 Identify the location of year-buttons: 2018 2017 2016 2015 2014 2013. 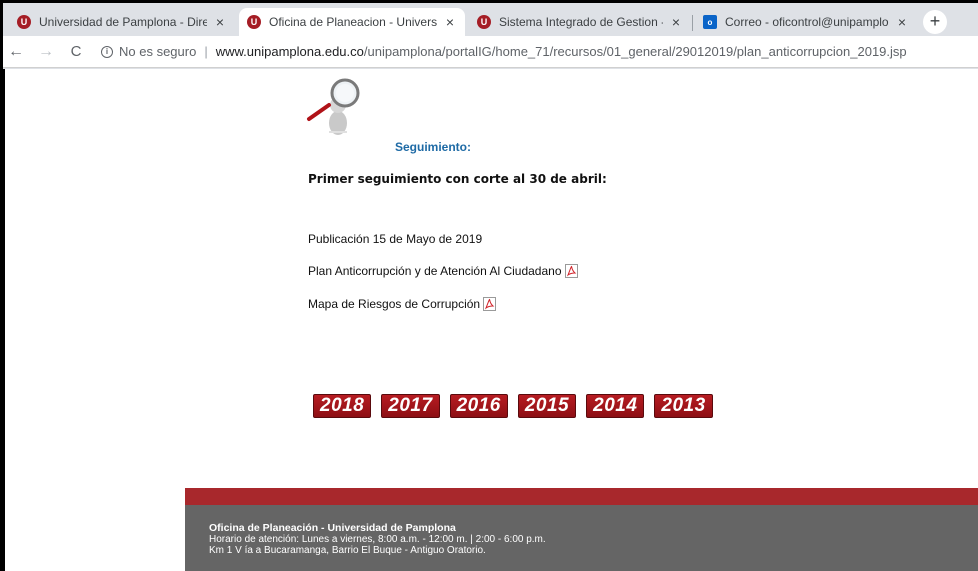
(513, 406).